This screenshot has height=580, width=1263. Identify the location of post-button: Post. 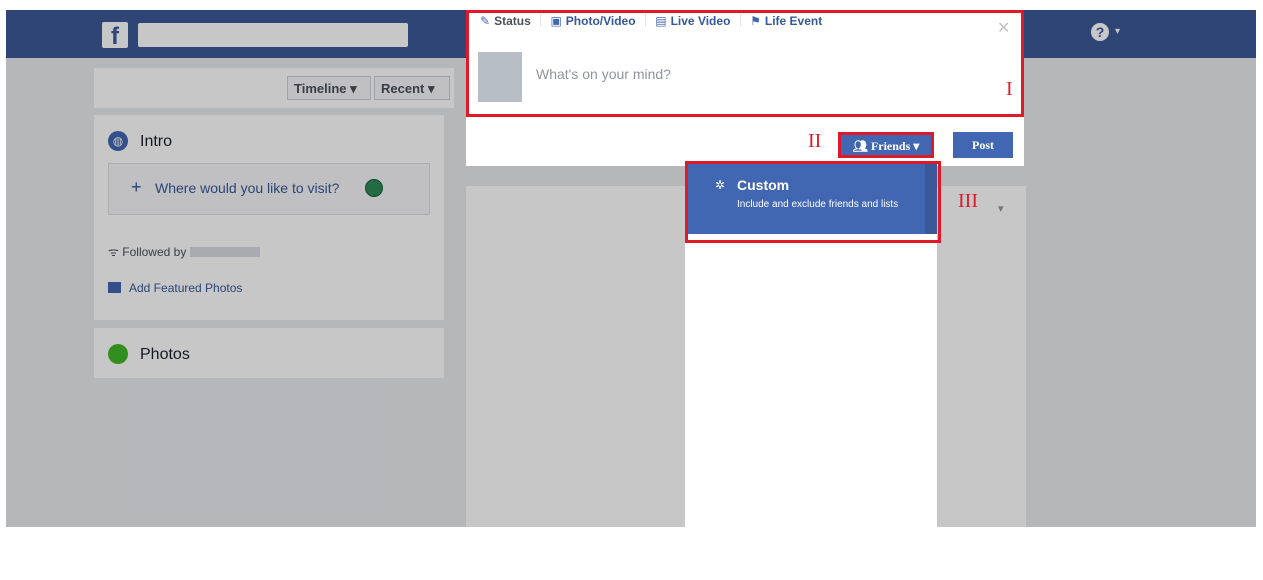
(983, 145).